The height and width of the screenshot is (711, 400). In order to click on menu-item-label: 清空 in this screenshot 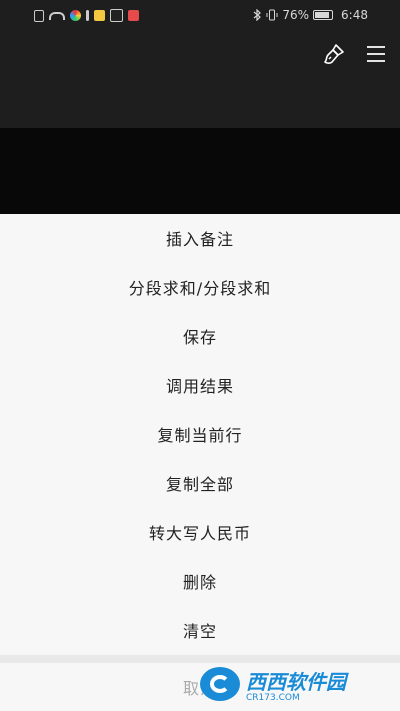, I will do `click(199, 631)`.